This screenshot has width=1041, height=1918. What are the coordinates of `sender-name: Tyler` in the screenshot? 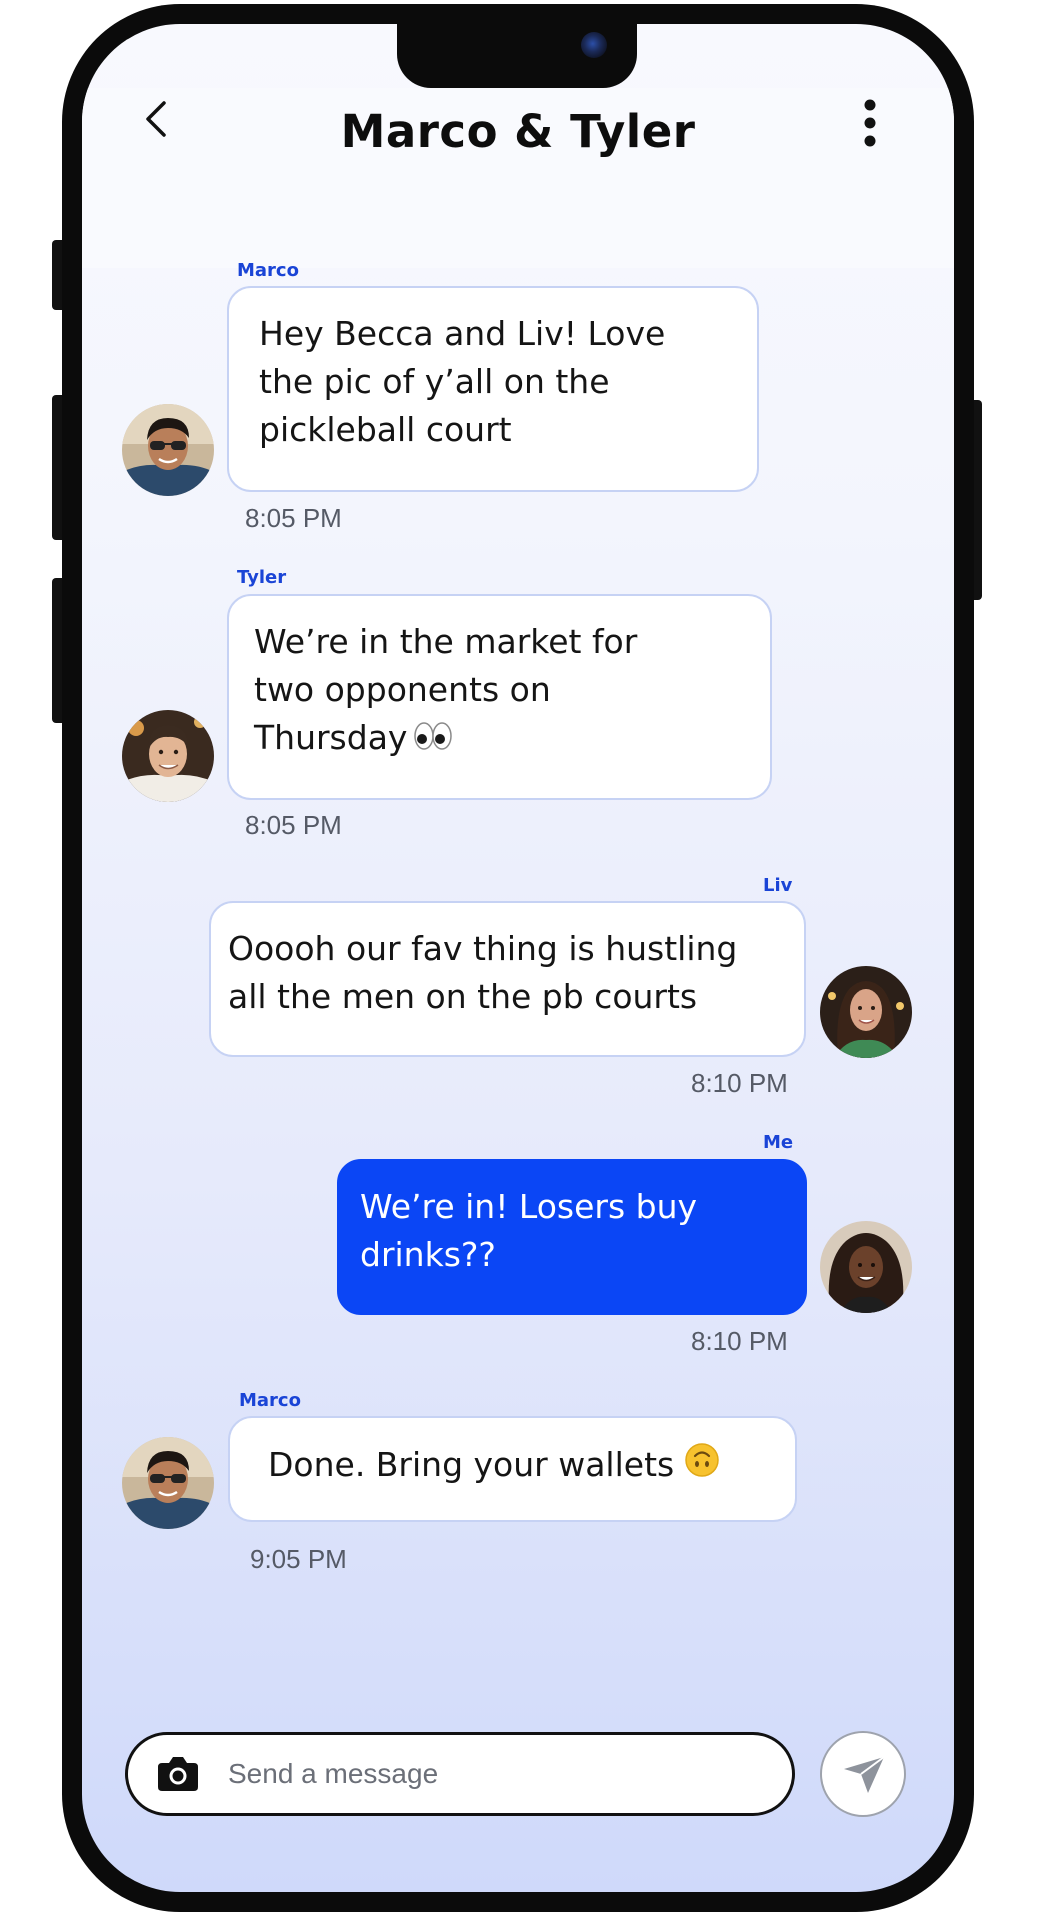 It's located at (262, 577).